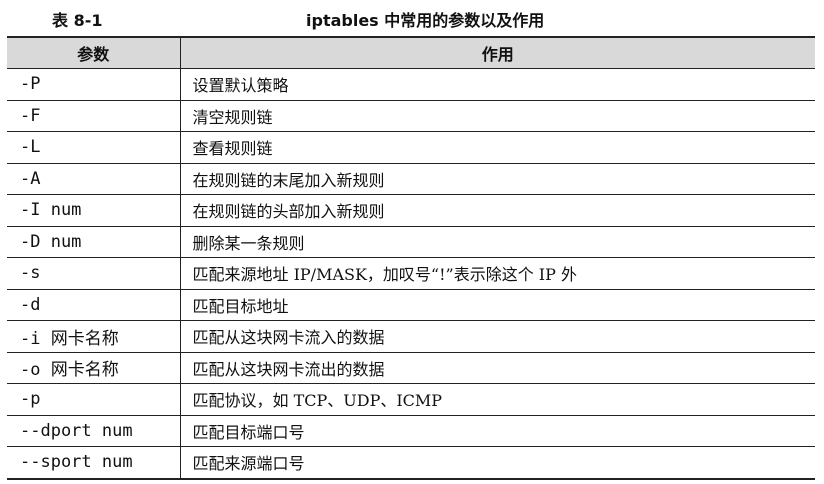  I want to click on desc-cell: 匹配来源端口号, so click(497, 463).